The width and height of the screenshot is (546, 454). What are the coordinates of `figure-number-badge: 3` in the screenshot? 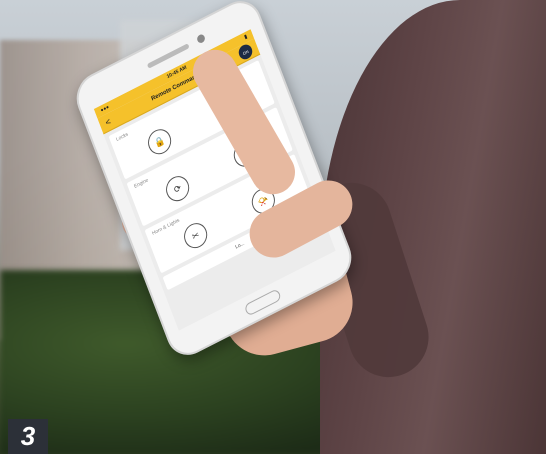 It's located at (28, 436).